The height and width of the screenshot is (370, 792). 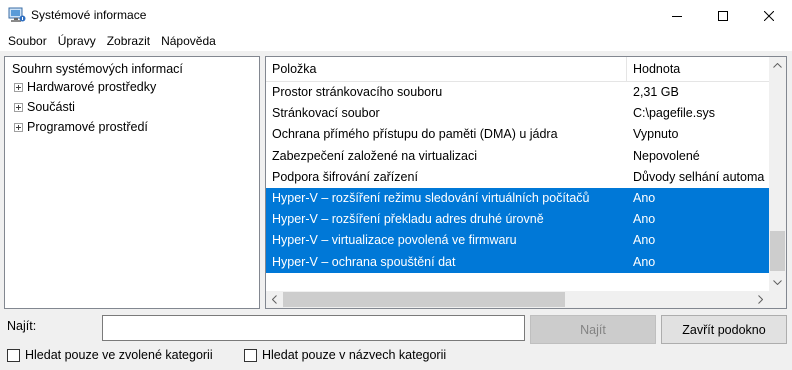 I want to click on checkbox-label: Hledat pouze v názvech kategorii, so click(x=354, y=355).